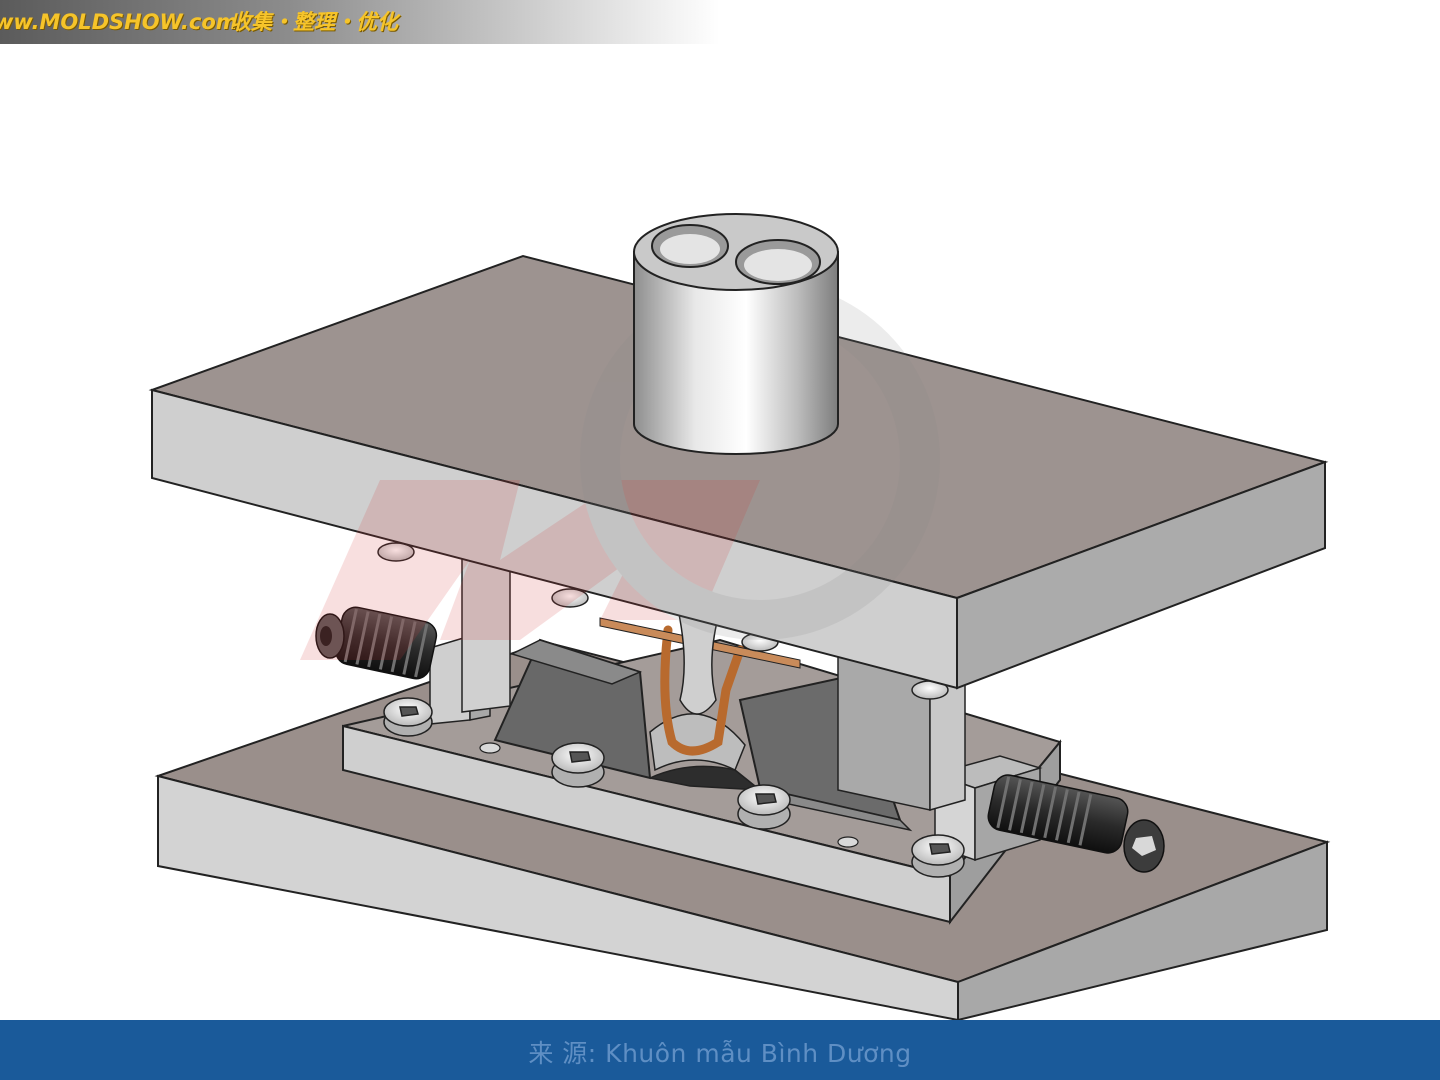  What do you see at coordinates (758, 1053) in the screenshot?
I see `source-name: Khuôn mẫu Bình Dương` at bounding box center [758, 1053].